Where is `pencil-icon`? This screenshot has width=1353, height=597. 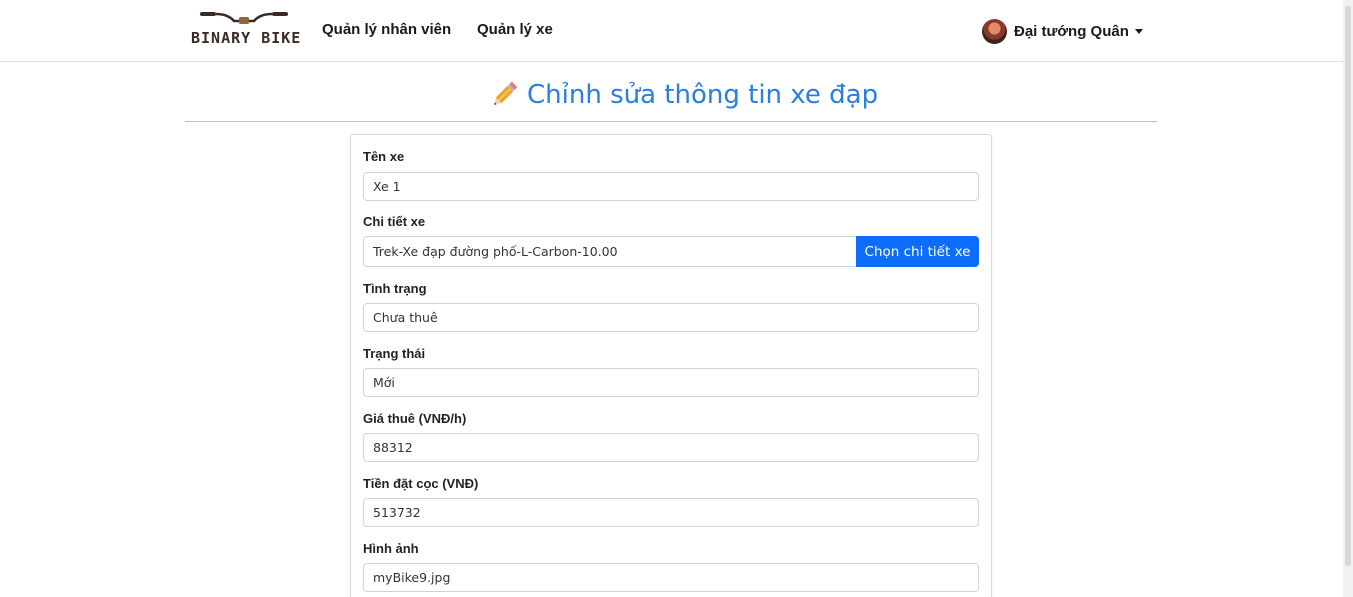
pencil-icon is located at coordinates (506, 93).